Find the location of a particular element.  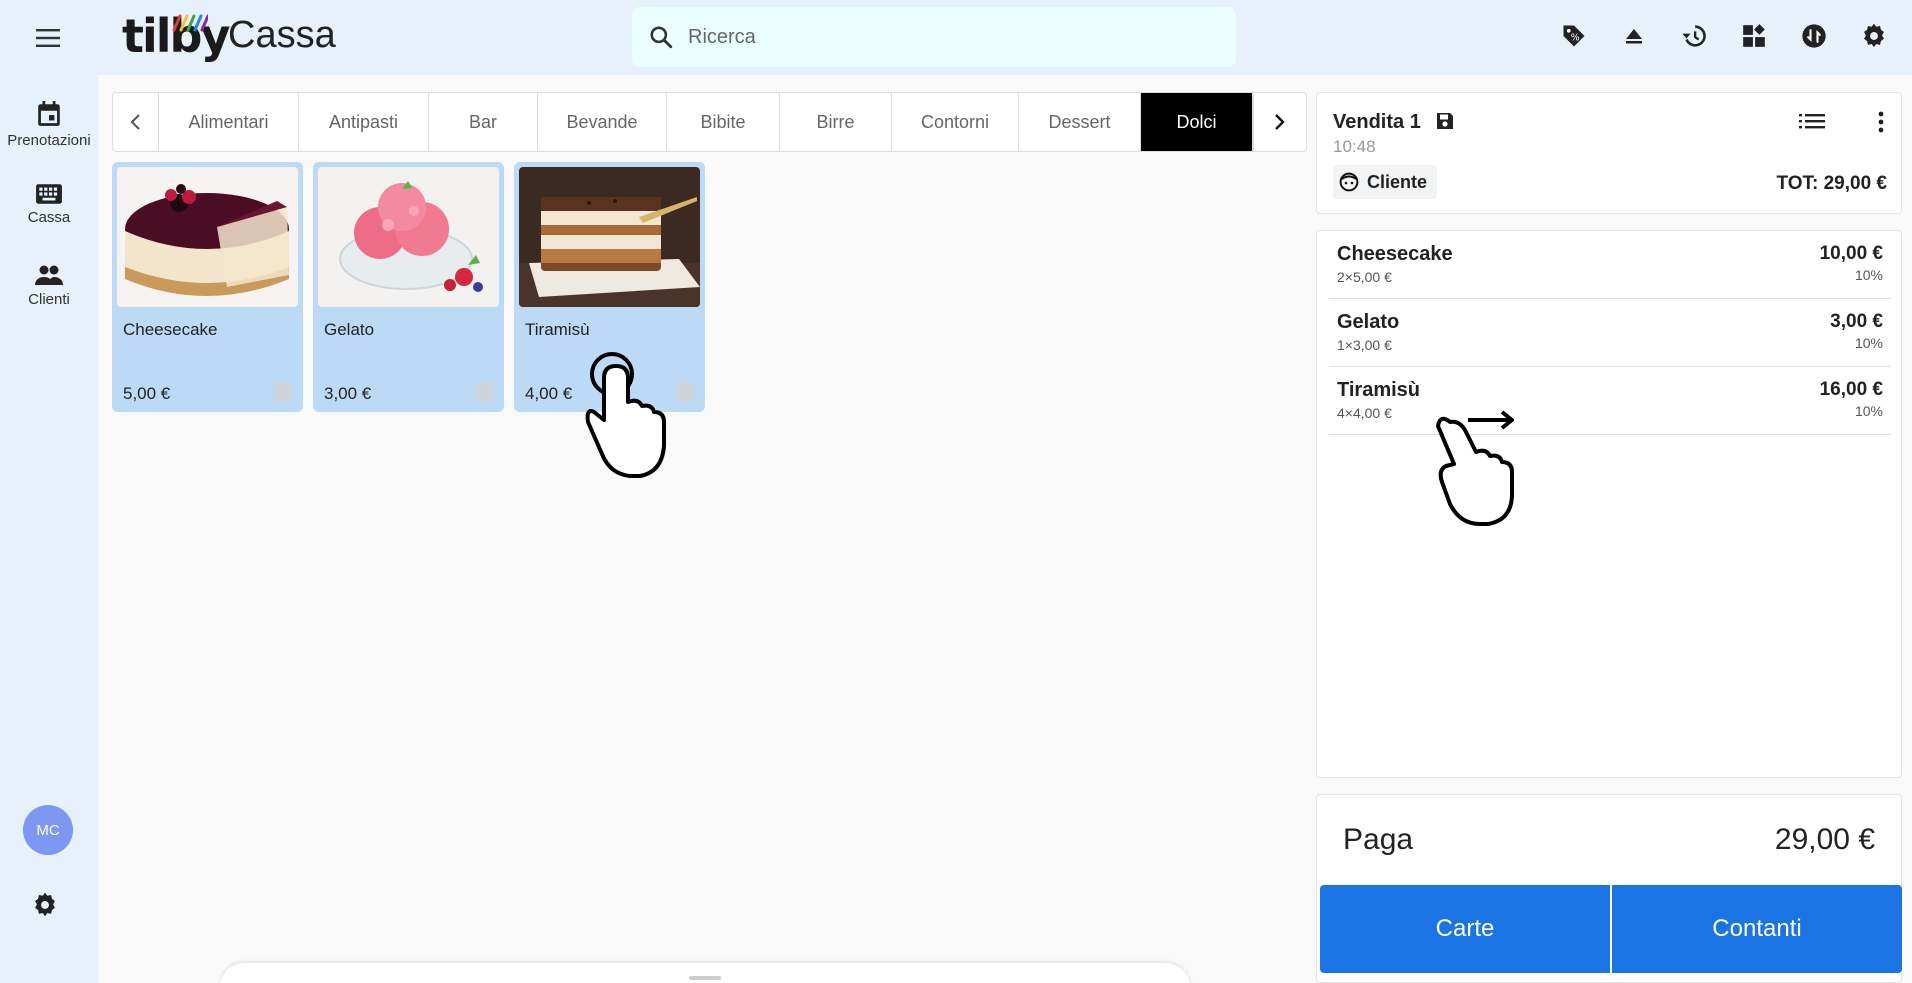

search-input is located at coordinates (948, 37).